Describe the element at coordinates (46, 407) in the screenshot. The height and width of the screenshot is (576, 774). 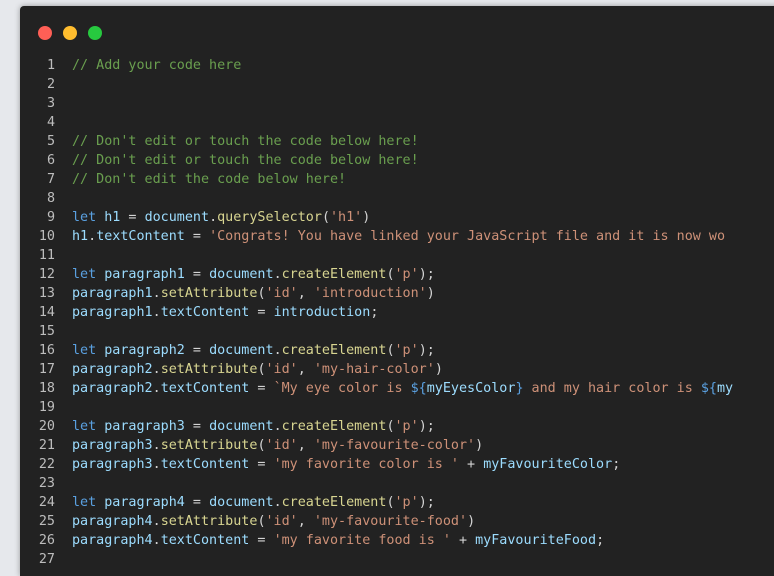
I see `line-number: 19` at that location.